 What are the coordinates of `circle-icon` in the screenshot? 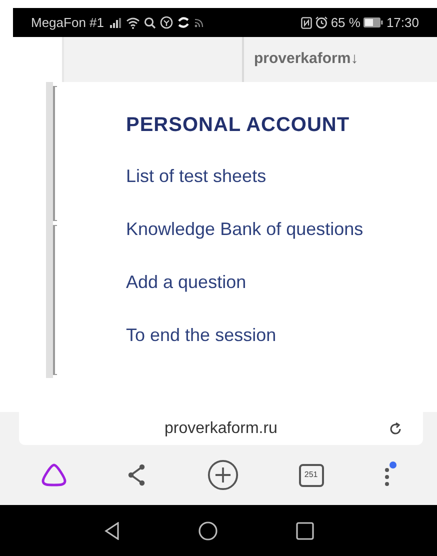 It's located at (166, 22).